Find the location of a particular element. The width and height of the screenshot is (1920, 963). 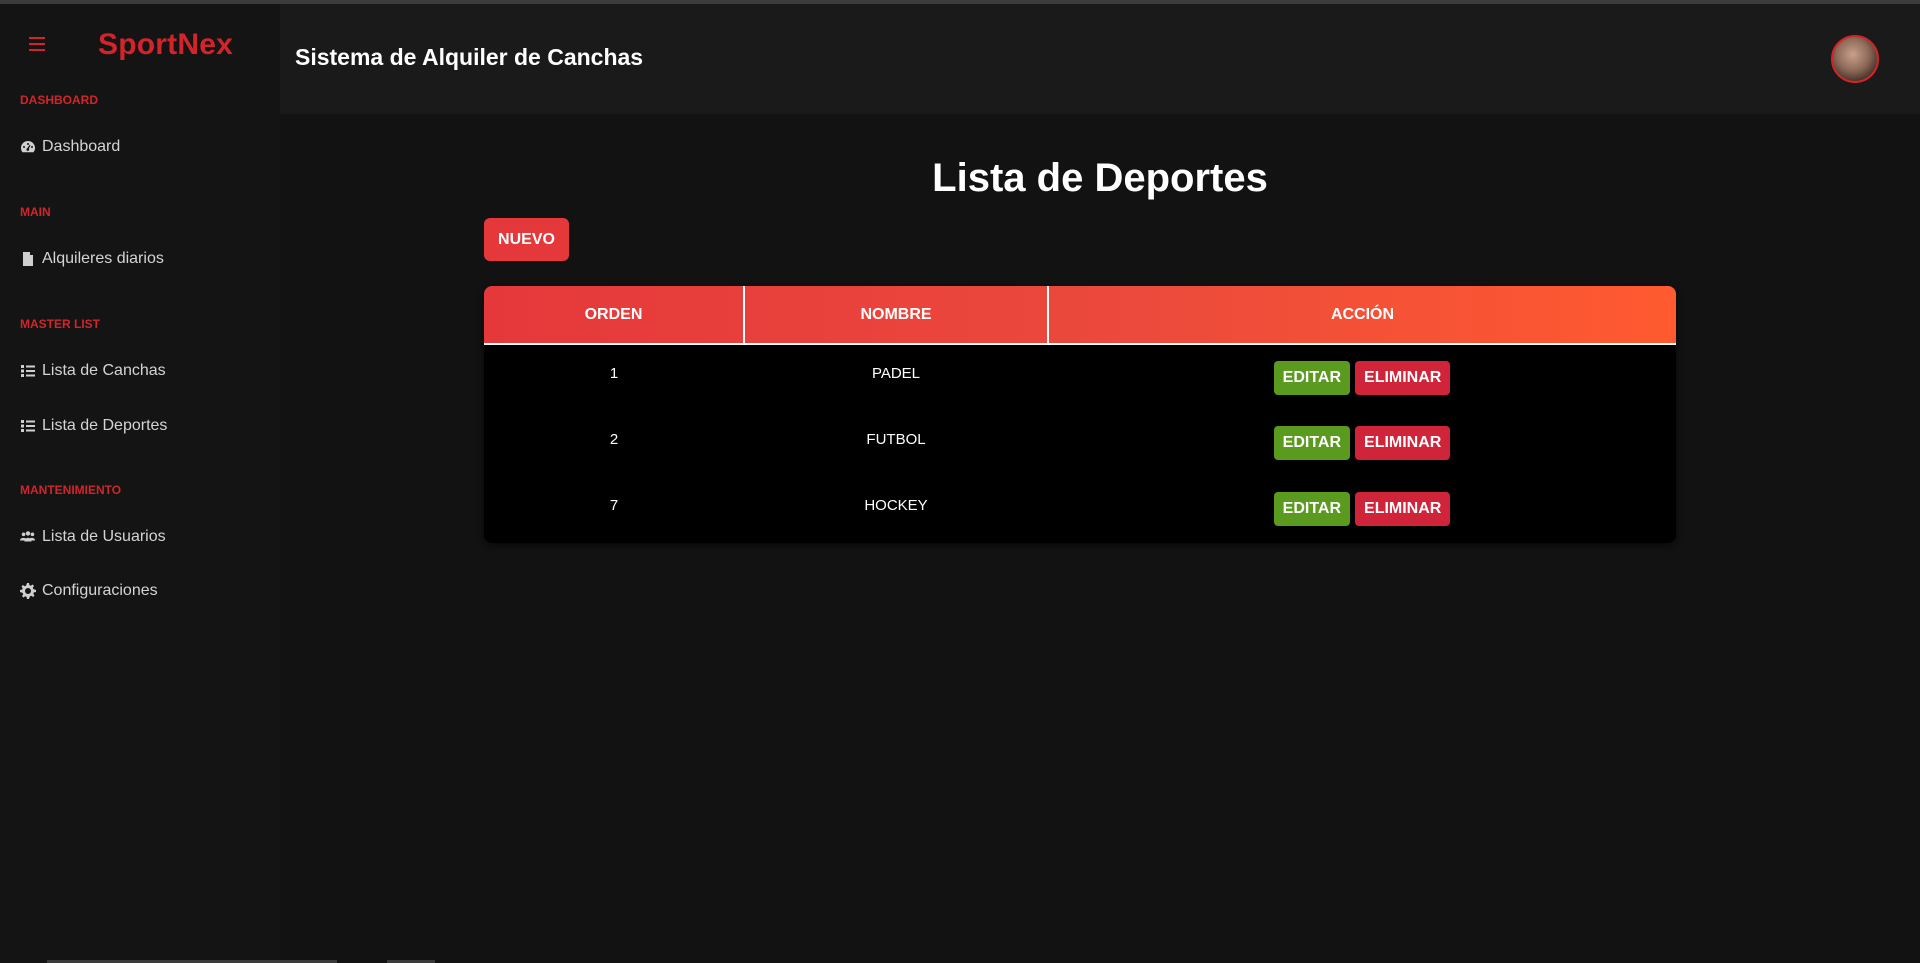

sidebar-section-mantenimiento: MANTENIMIENTO is located at coordinates (71, 490).